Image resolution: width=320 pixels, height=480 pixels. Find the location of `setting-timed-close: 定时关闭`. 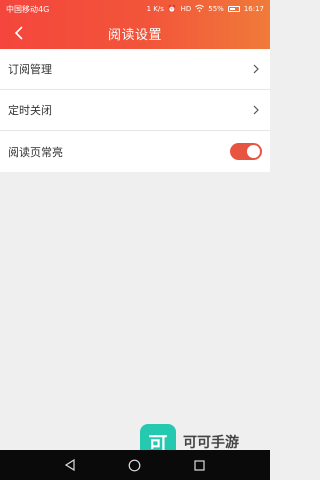

setting-timed-close: 定时关闭 is located at coordinates (135, 110).